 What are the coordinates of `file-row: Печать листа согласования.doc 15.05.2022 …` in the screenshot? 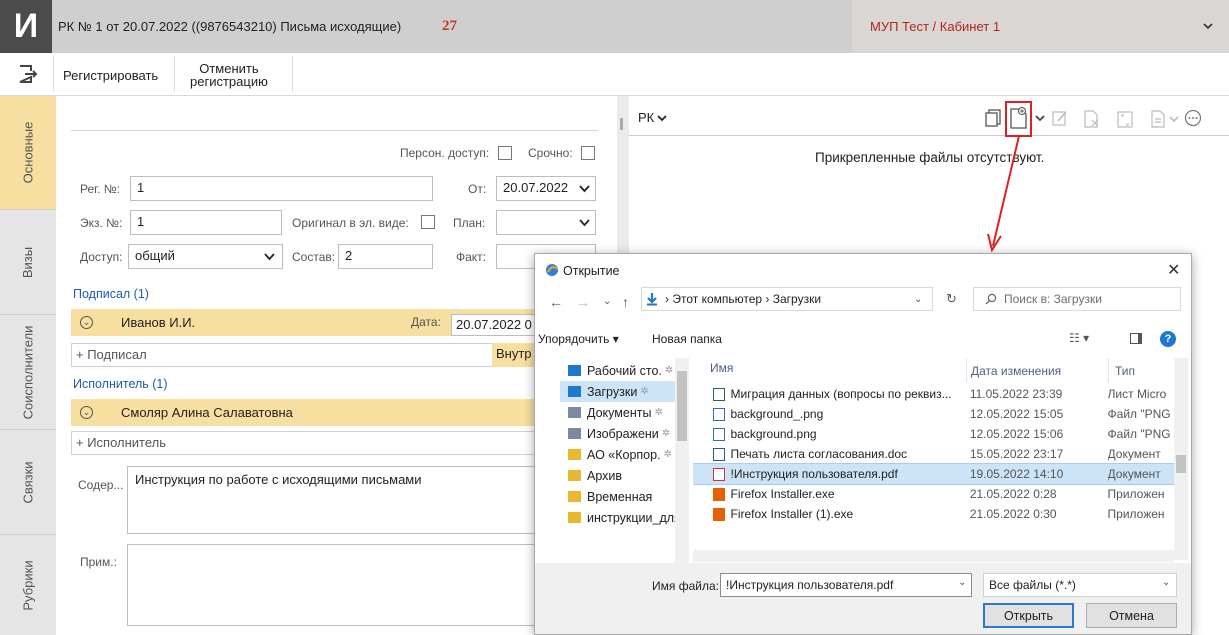 It's located at (933, 454).